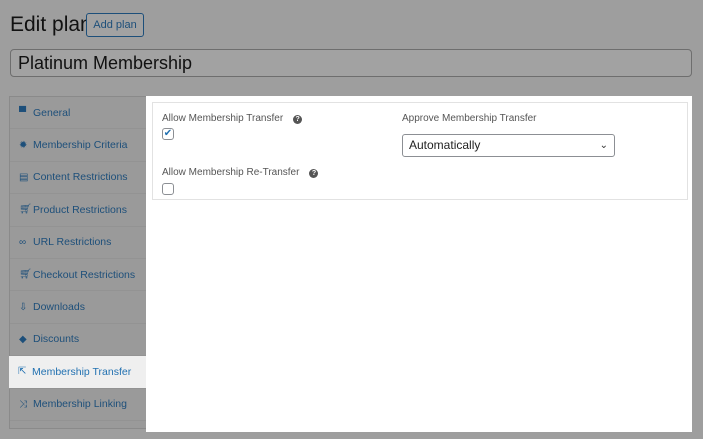  Describe the element at coordinates (603, 145) in the screenshot. I see `chevron-down-icon: ⌄` at that location.